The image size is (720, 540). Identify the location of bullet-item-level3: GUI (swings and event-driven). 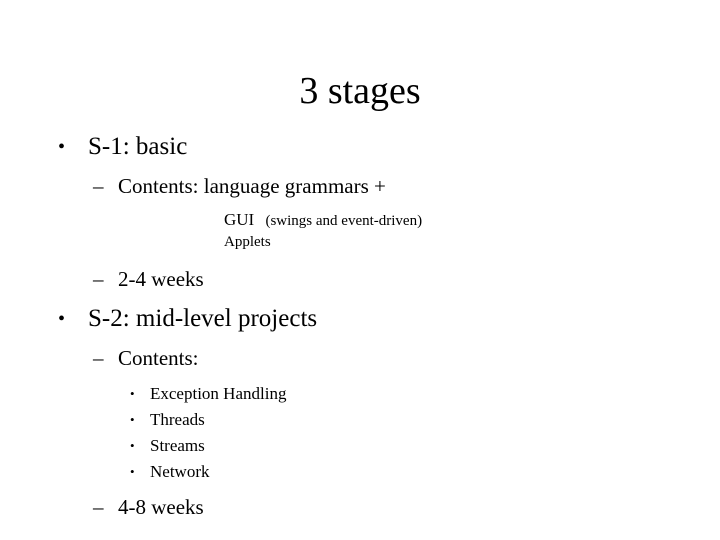
(360, 220).